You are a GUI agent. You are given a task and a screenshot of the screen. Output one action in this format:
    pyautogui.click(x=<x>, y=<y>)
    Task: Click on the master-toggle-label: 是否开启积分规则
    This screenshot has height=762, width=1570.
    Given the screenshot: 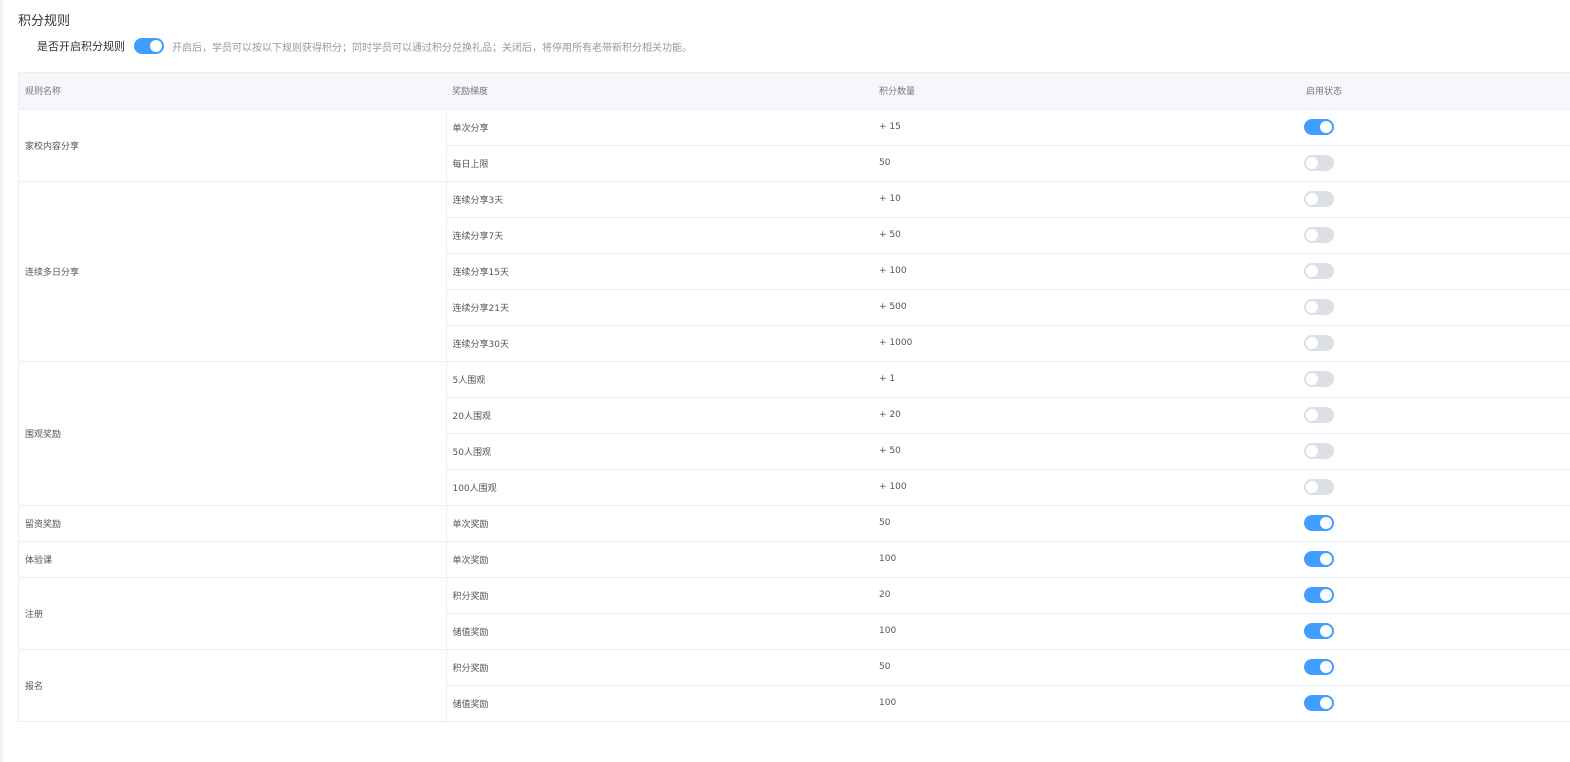 What is the action you would take?
    pyautogui.click(x=81, y=46)
    